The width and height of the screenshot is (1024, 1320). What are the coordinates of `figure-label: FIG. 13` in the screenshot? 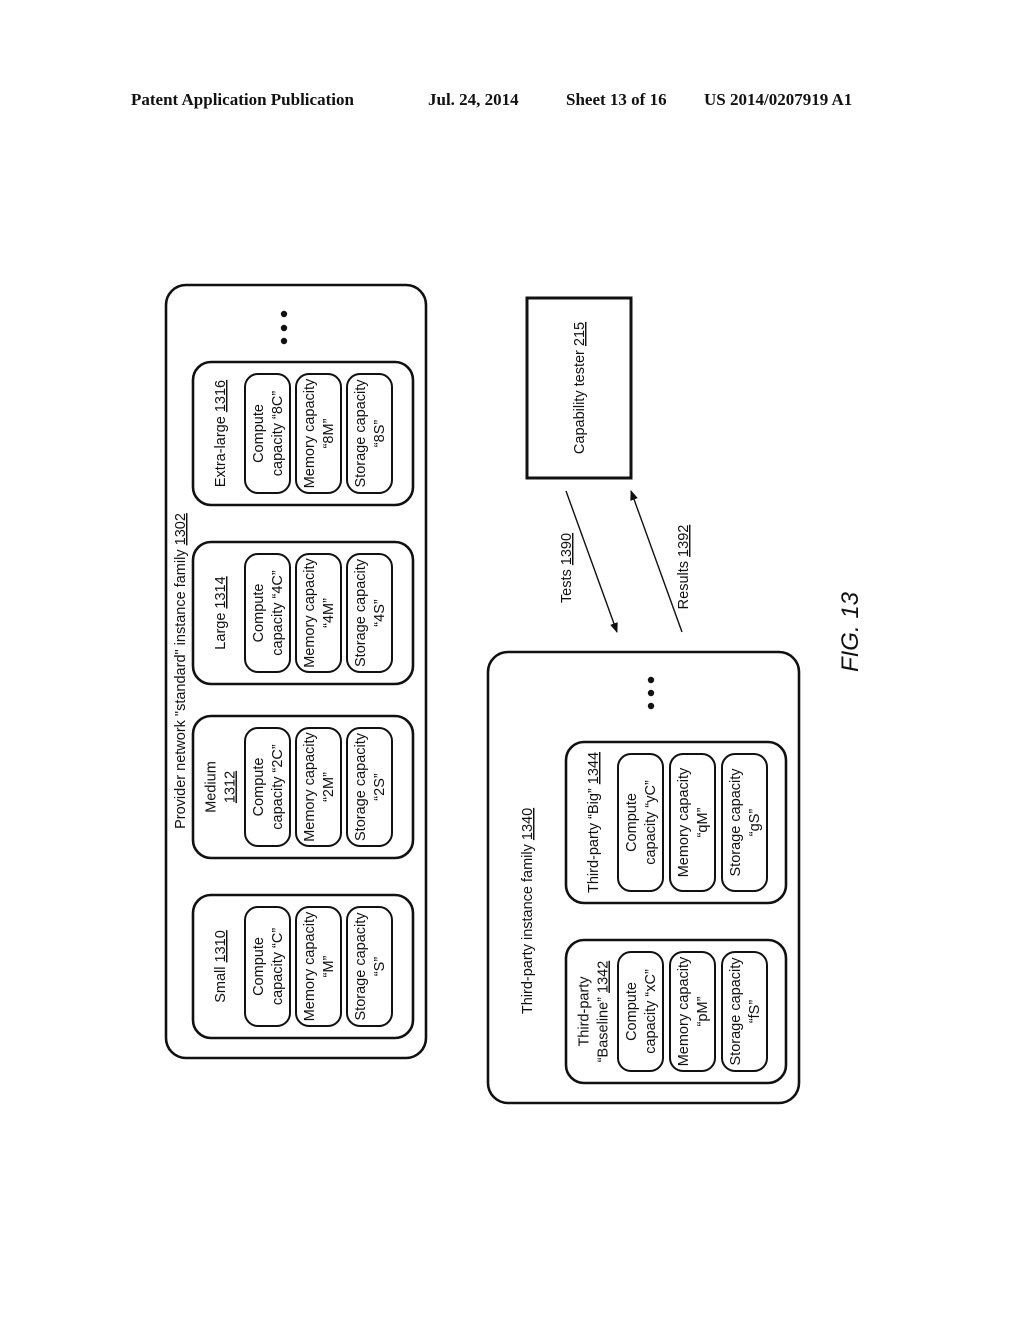 It's located at (850, 631).